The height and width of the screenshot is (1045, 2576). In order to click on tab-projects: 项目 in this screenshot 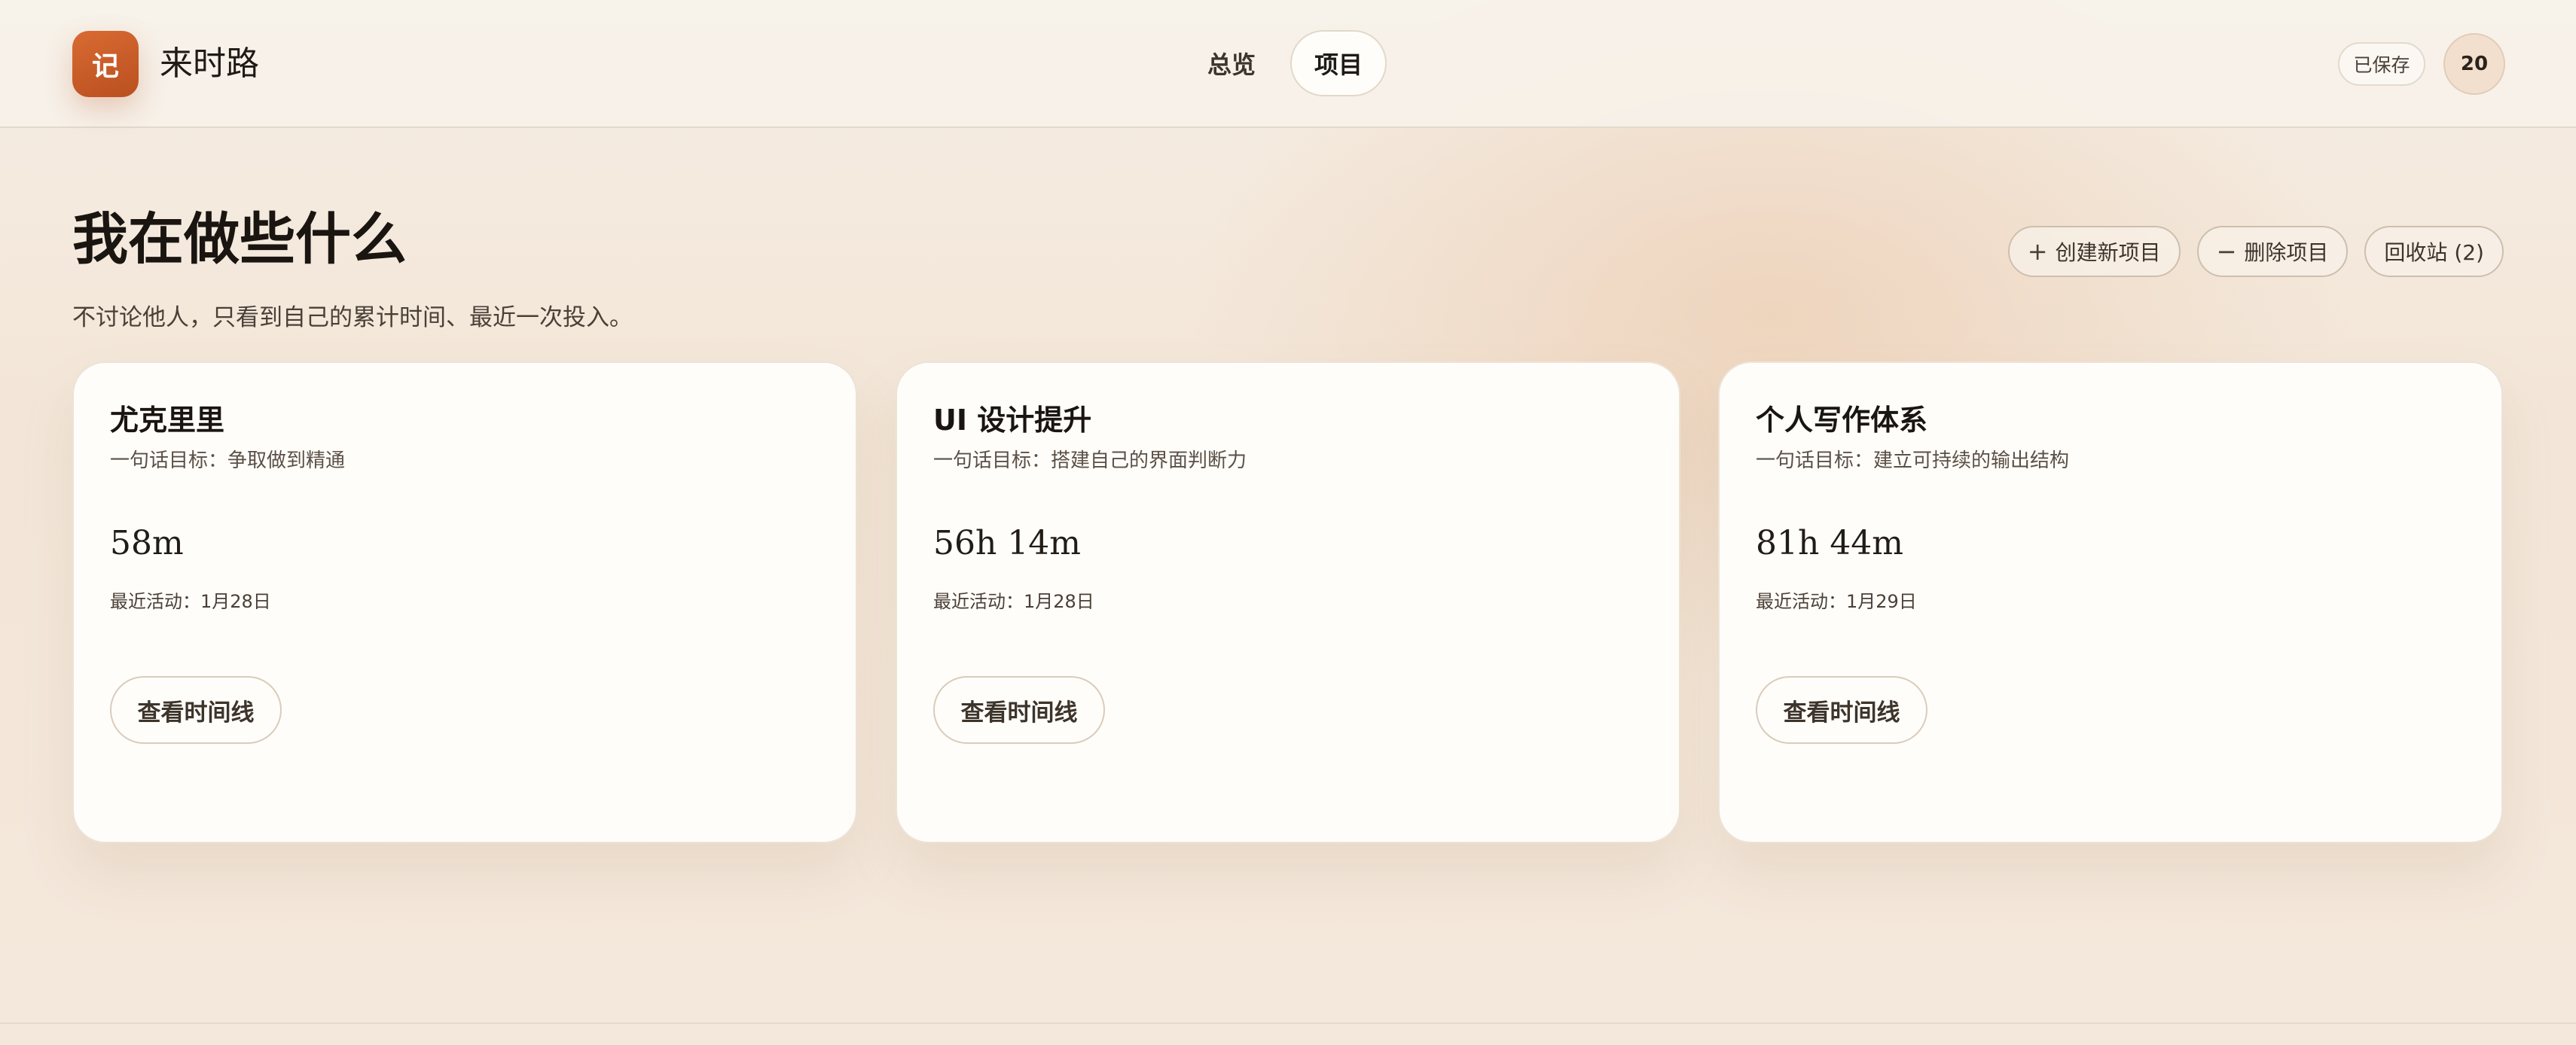, I will do `click(1339, 63)`.